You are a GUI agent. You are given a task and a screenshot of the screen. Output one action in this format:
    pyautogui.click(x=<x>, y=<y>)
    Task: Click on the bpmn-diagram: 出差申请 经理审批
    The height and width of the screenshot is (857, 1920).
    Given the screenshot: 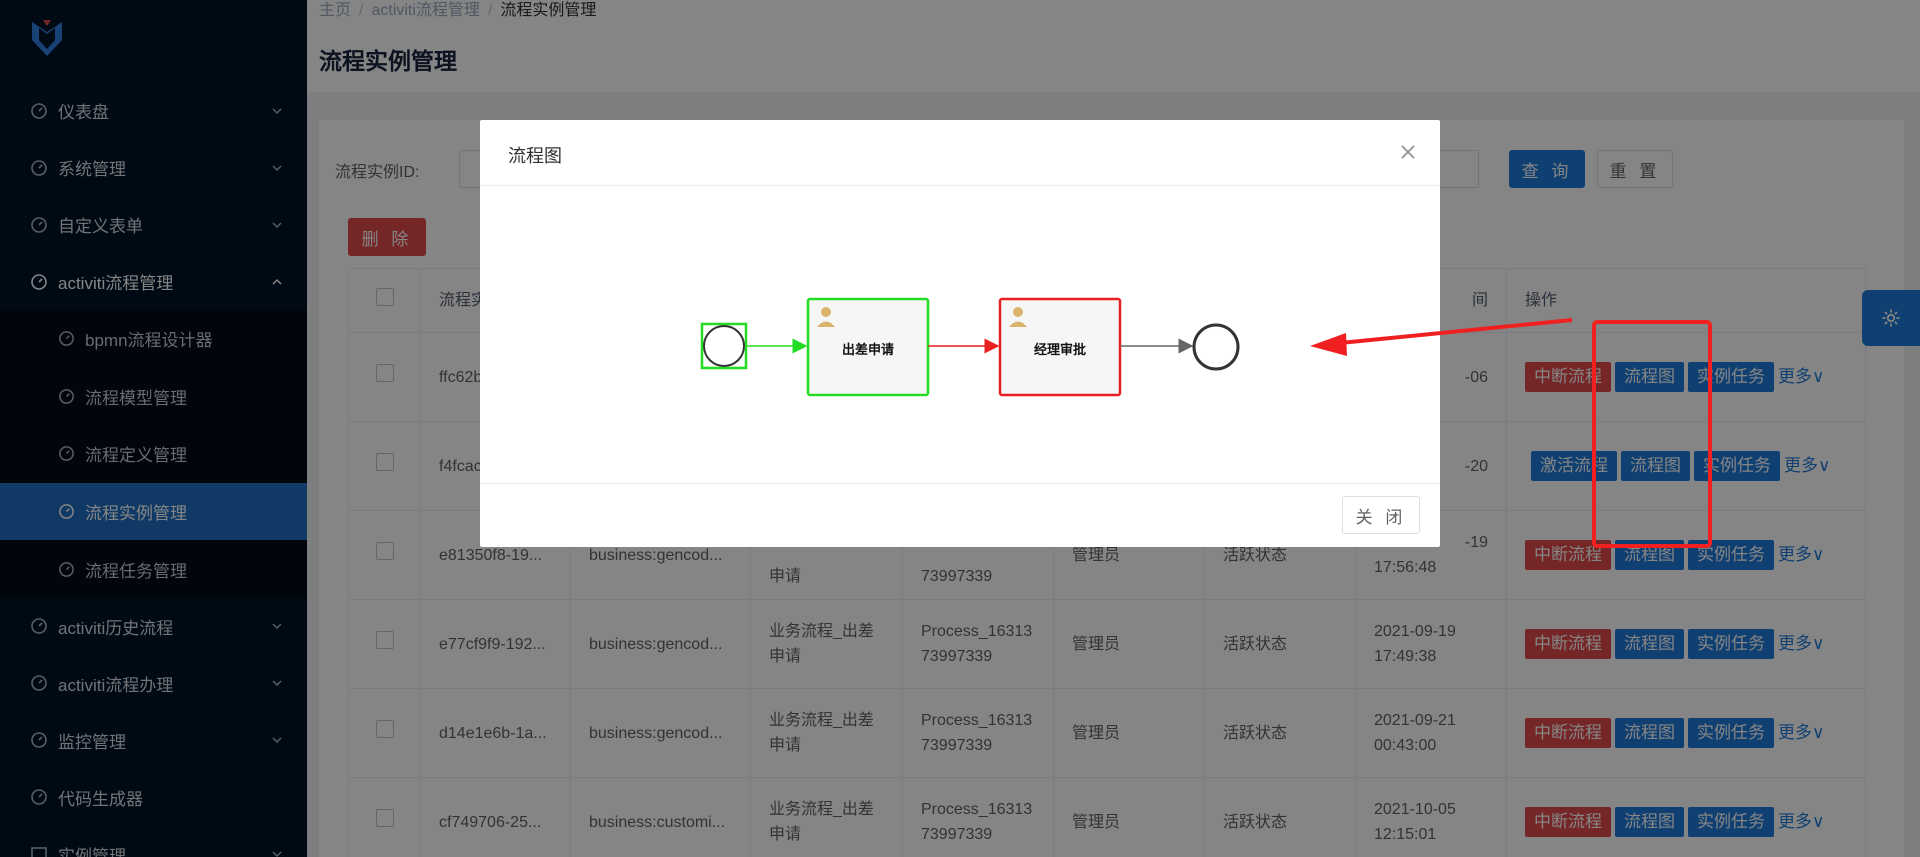 What is the action you would take?
    pyautogui.click(x=970, y=347)
    